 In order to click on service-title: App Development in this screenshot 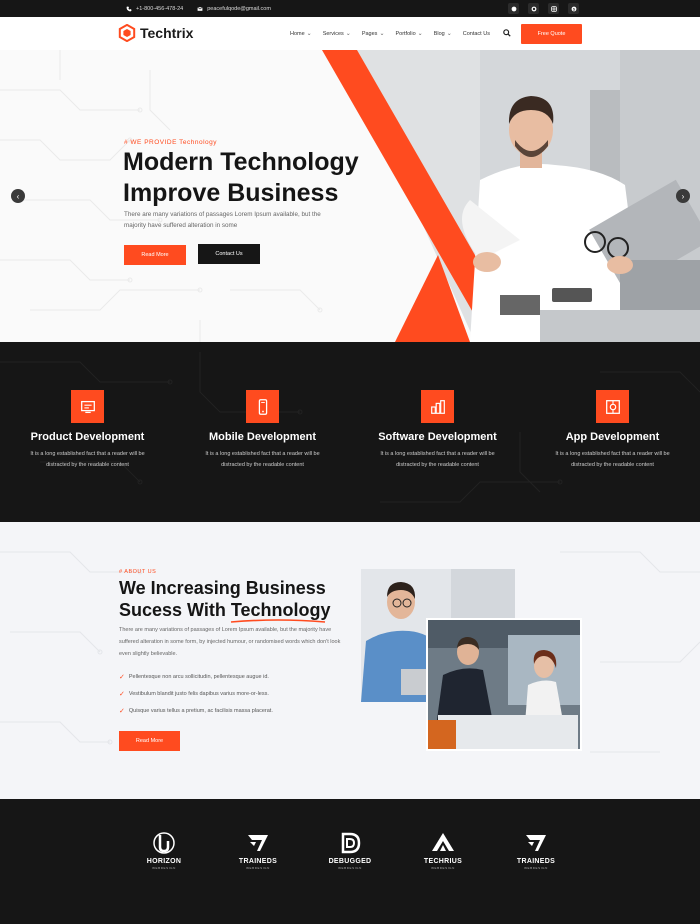, I will do `click(612, 437)`.